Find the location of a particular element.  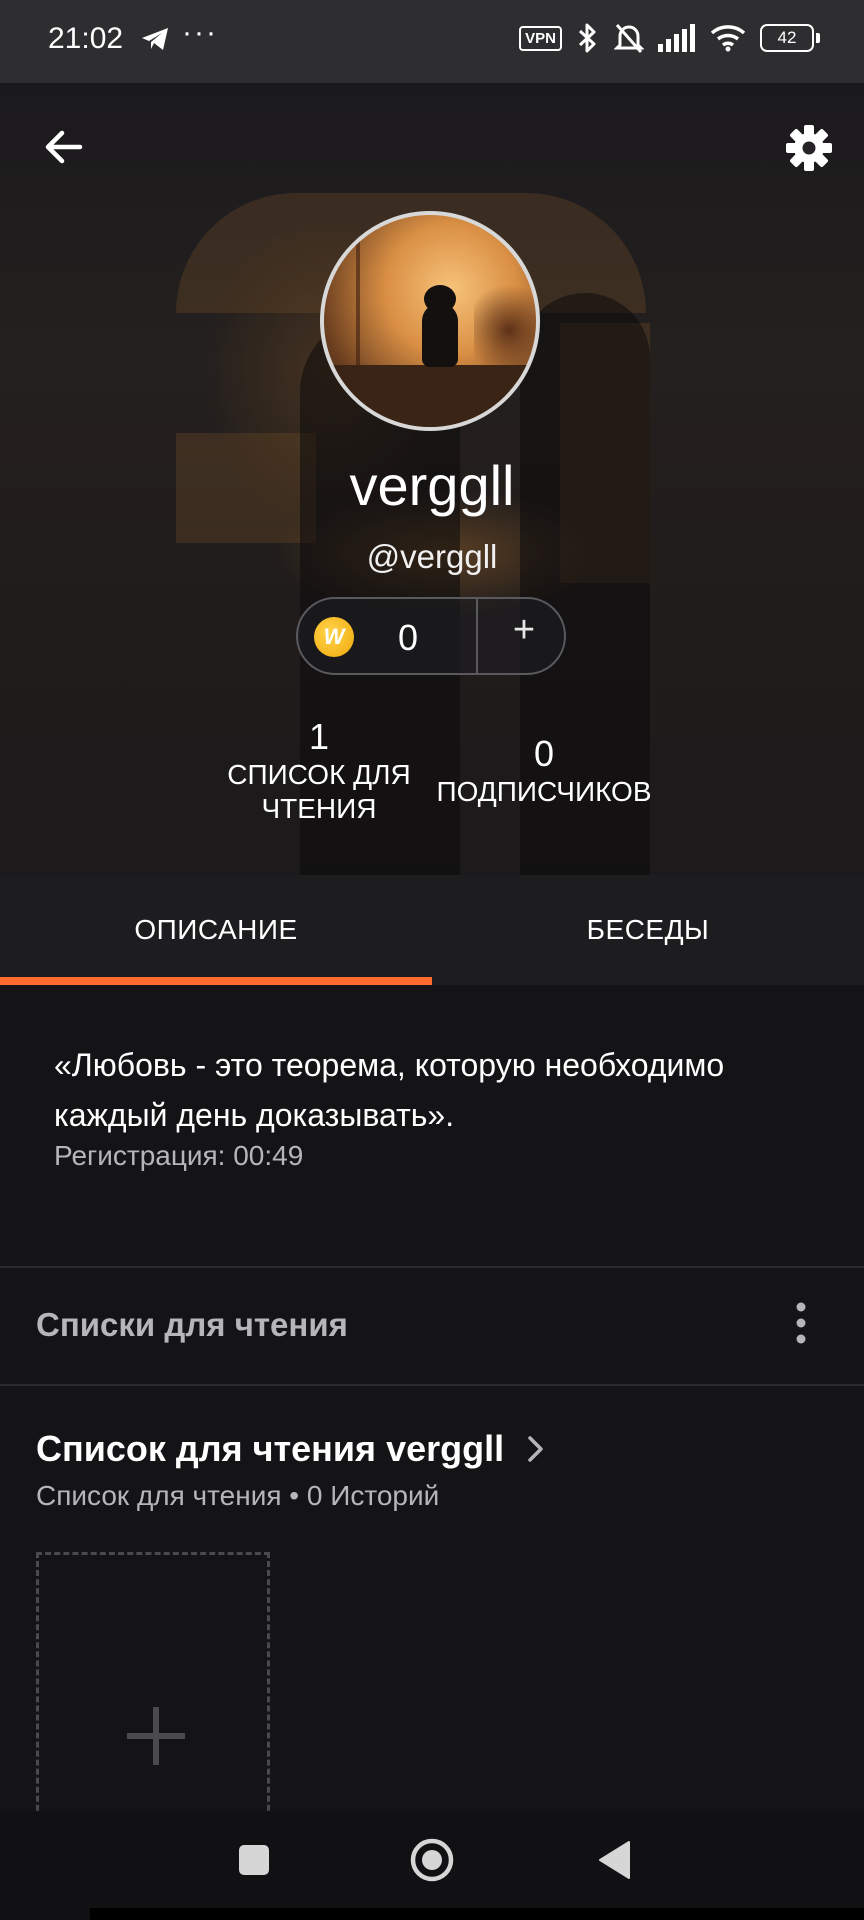

tab-description: ОПИСАНИЕ is located at coordinates (216, 930).